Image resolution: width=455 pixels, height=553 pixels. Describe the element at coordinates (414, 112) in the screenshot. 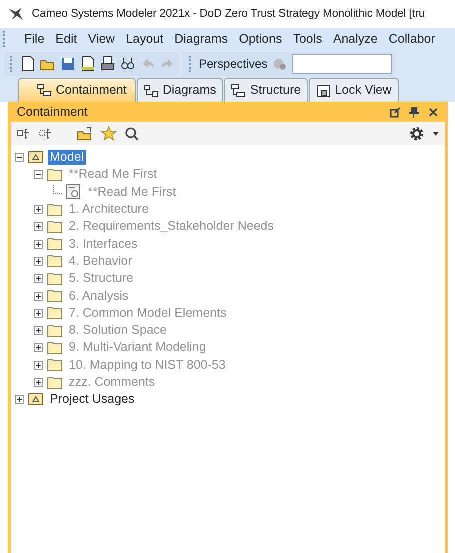

I see `pin-icon` at that location.